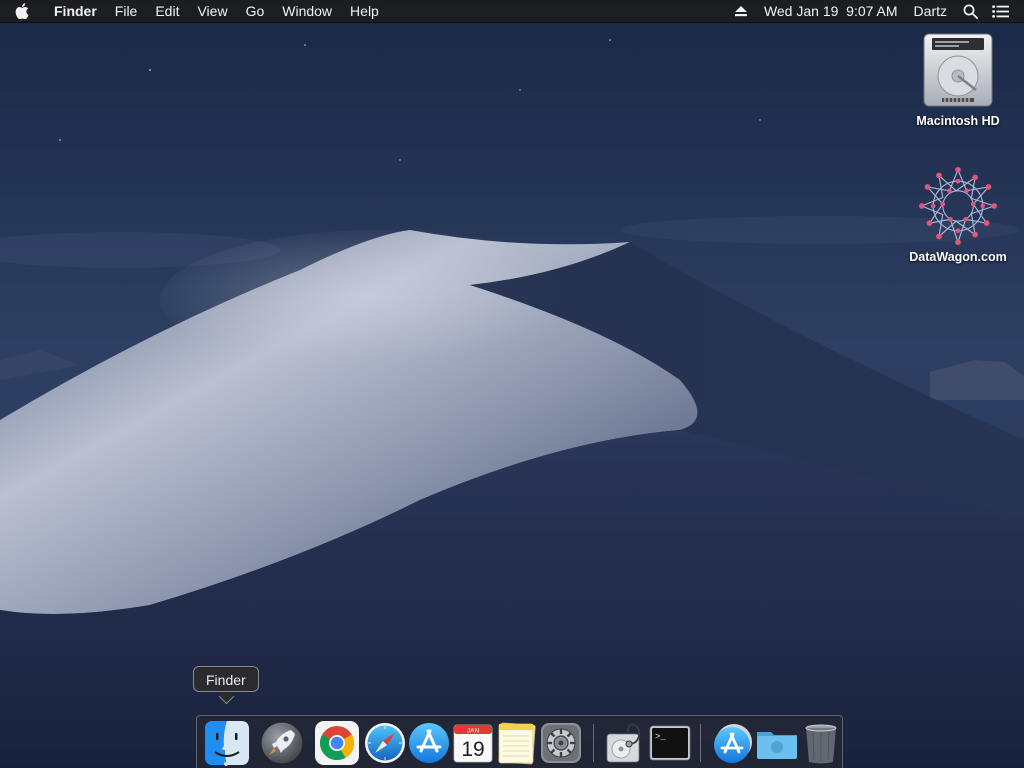 This screenshot has height=768, width=1024. I want to click on dock-item-finder, so click(226, 742).